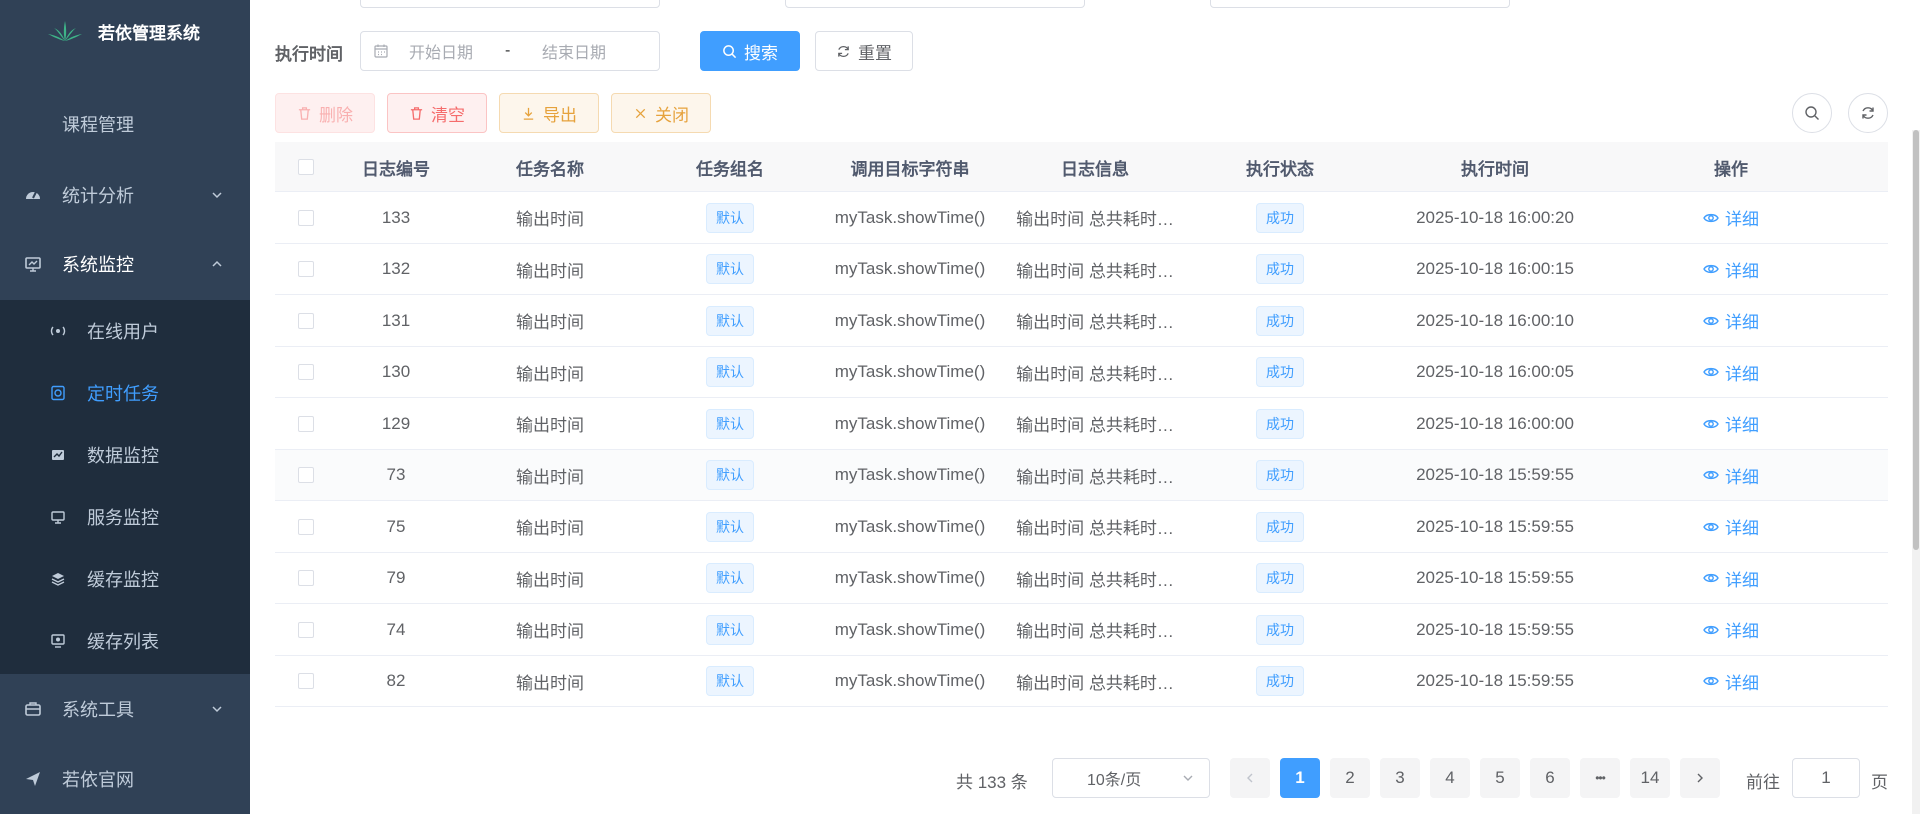  I want to click on submenu-item-online-users: 在线用户, so click(125, 331).